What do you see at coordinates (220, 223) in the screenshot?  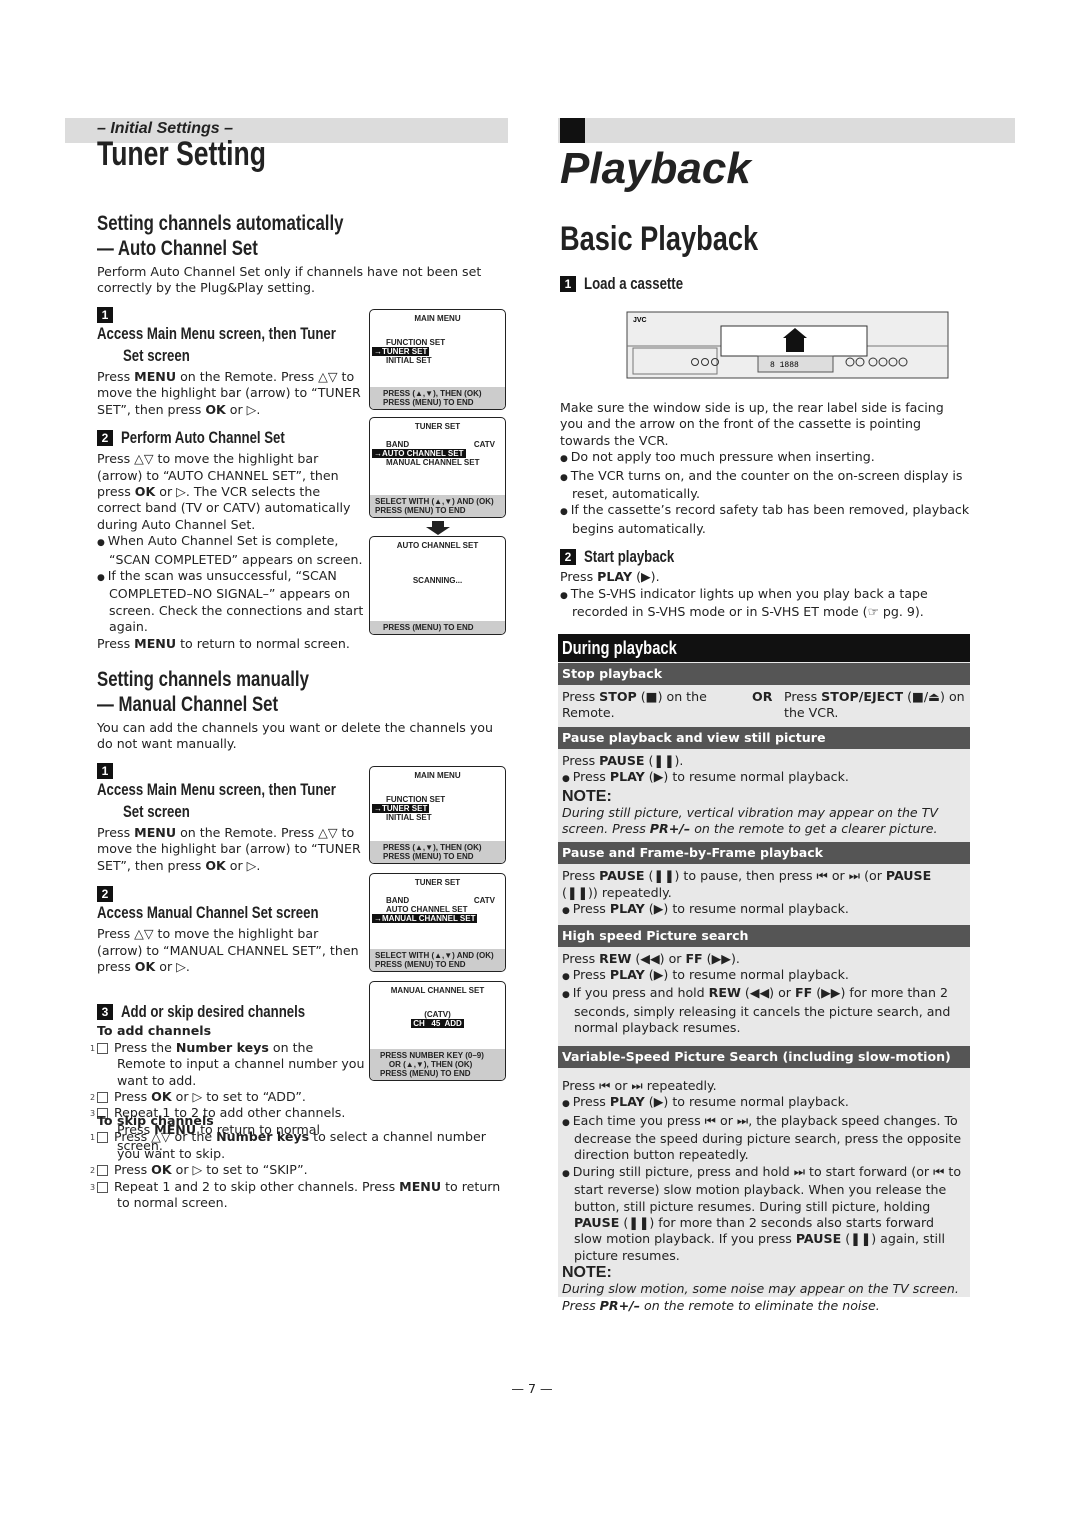 I see `auto-heading: Setting channels automatically` at bounding box center [220, 223].